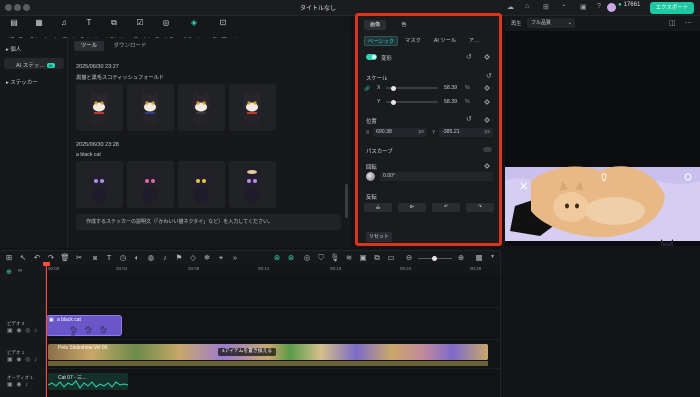 The height and width of the screenshot is (397, 700). What do you see at coordinates (207, 257) in the screenshot?
I see `freeze-icon: ❄` at bounding box center [207, 257].